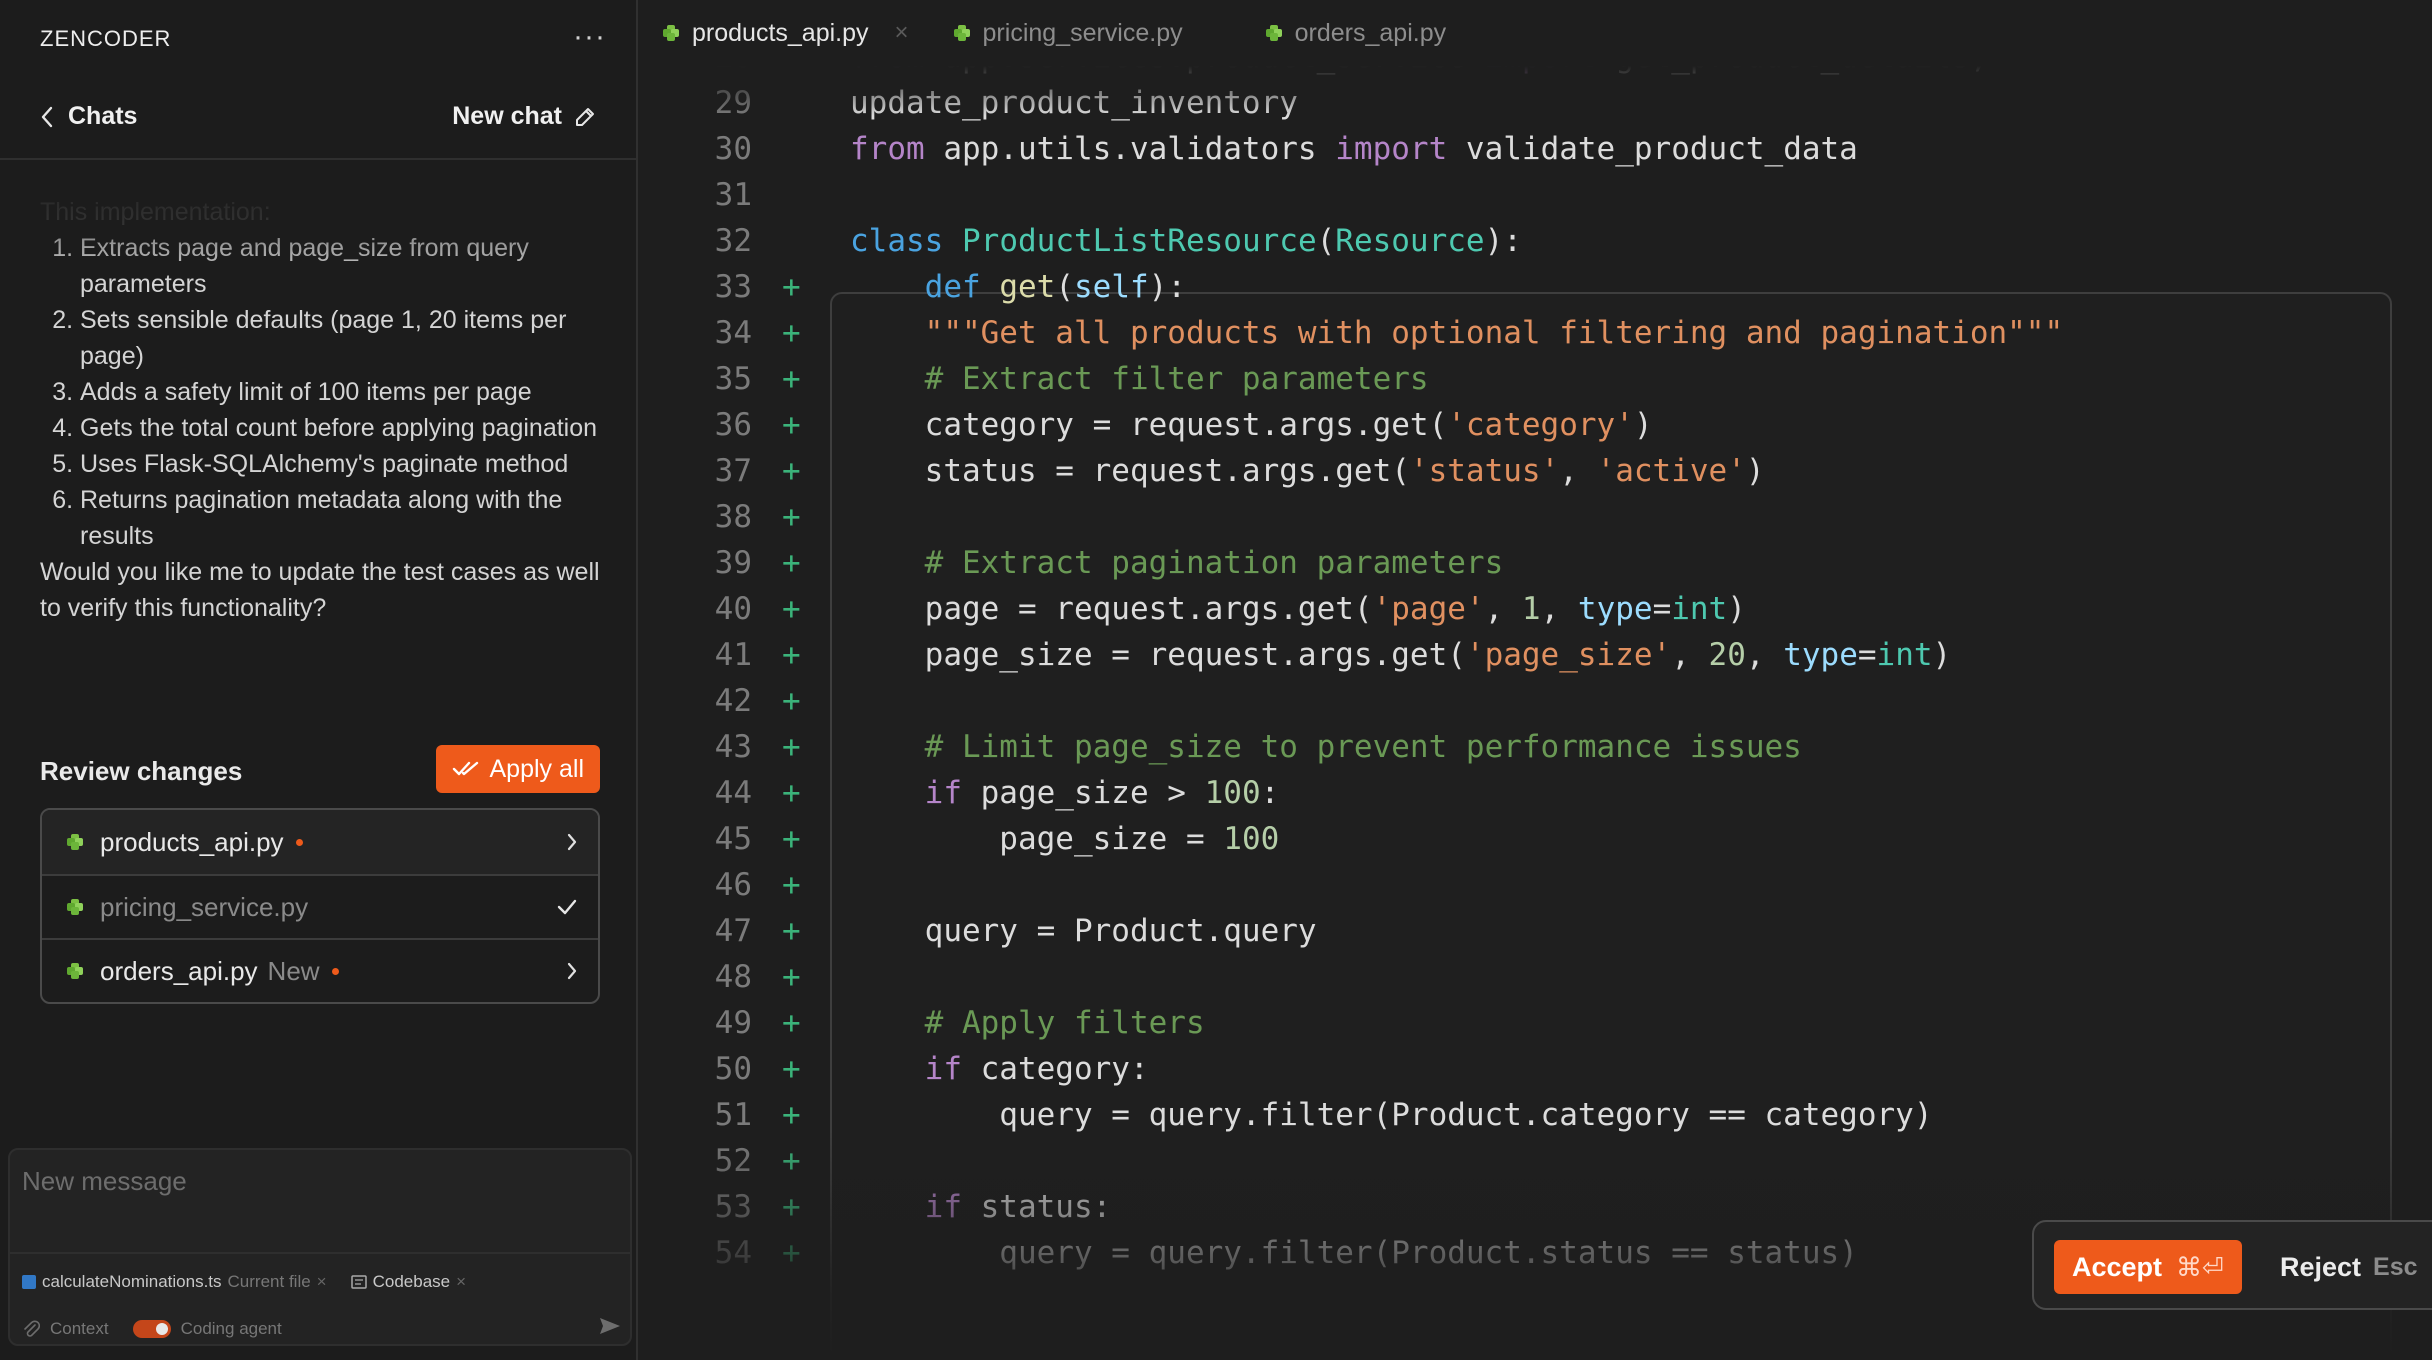 The height and width of the screenshot is (1360, 2432). What do you see at coordinates (1536, 885) in the screenshot?
I see `code-line: 46 +` at bounding box center [1536, 885].